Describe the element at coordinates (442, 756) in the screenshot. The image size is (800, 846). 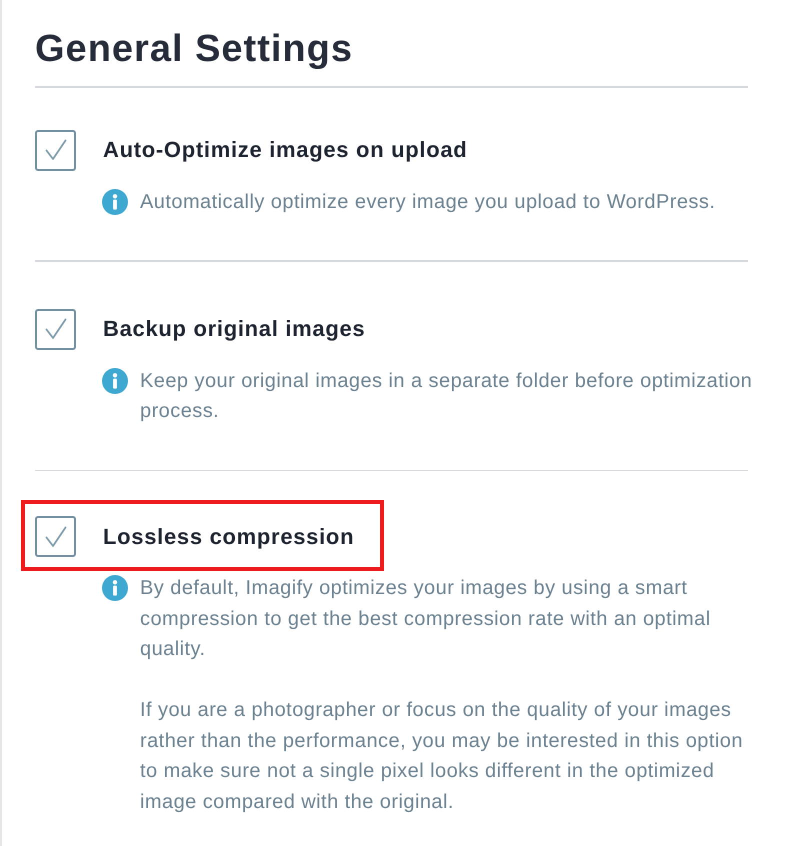
I see `setting-description: If you are a photographer or focus on the quality of your images rather than the performance, you may be interested in this option to make sure not a single pixel looks different in the optimized image compared with the original.` at that location.